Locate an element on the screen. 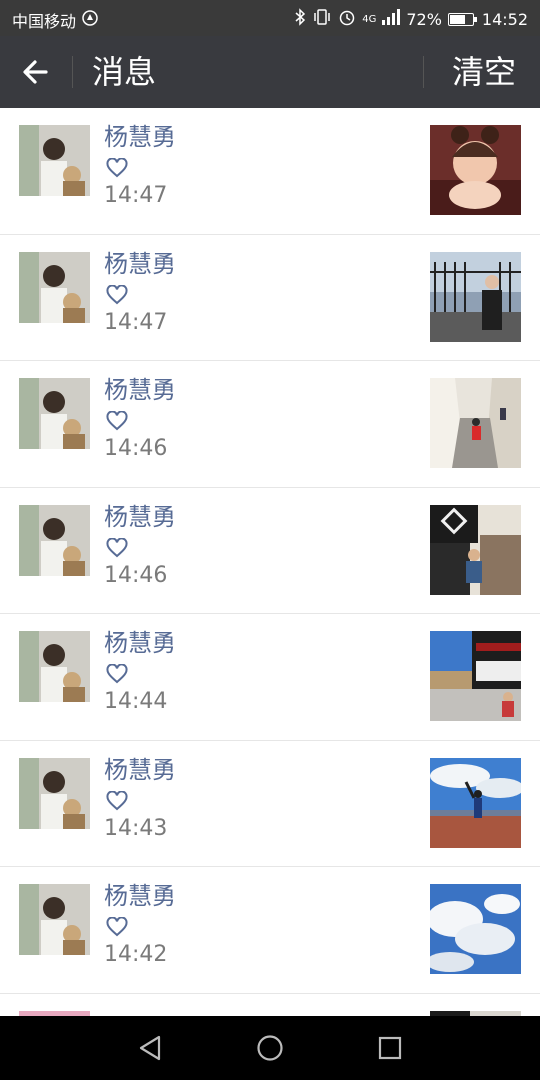 This screenshot has width=540, height=1080. back-button is located at coordinates (38, 72).